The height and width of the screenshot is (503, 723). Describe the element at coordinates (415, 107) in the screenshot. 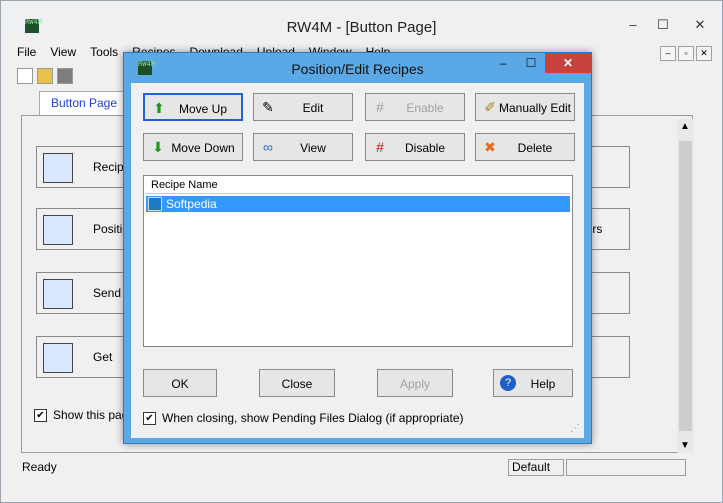

I see `enable-button: # Enable` at that location.